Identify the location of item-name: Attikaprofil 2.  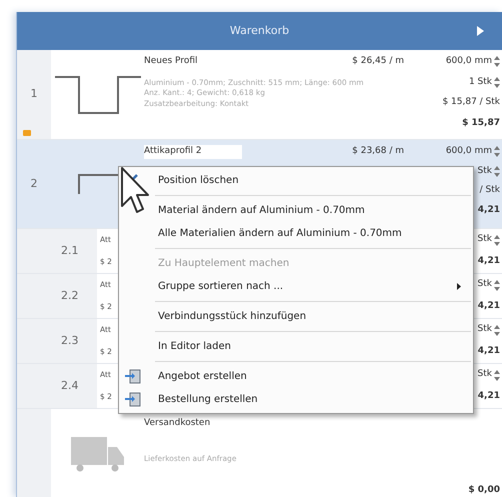
(193, 151).